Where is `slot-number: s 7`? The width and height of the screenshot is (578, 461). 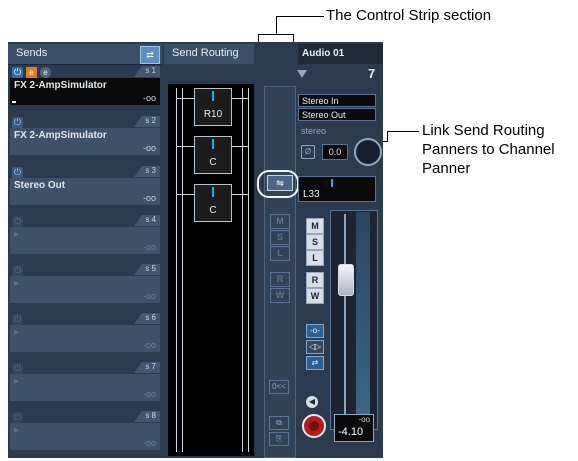
slot-number: s 7 is located at coordinates (150, 366).